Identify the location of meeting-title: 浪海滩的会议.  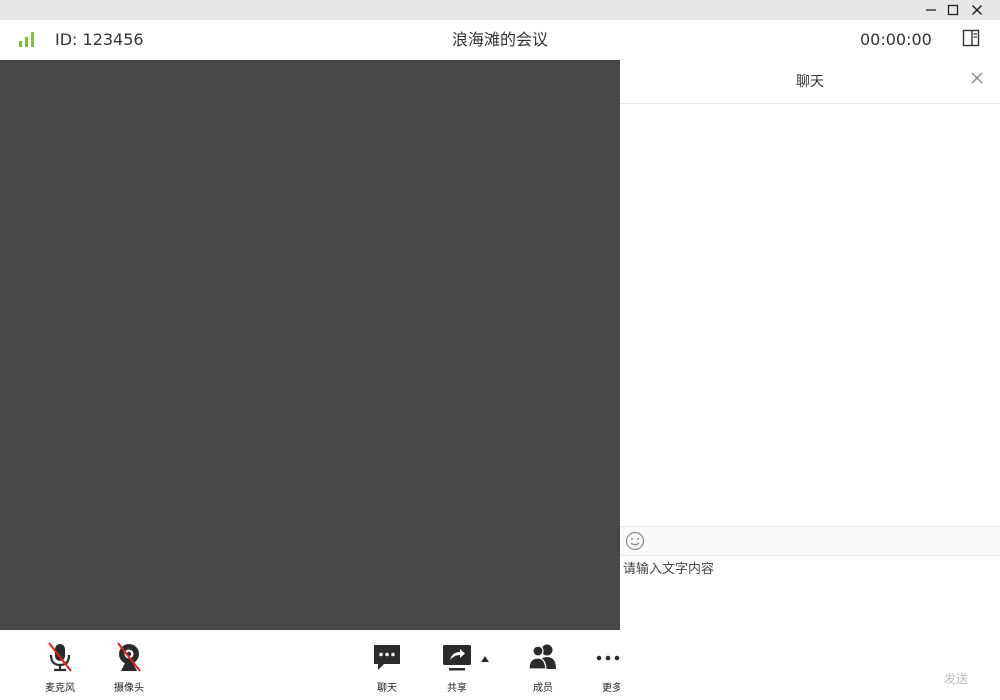
(499, 39).